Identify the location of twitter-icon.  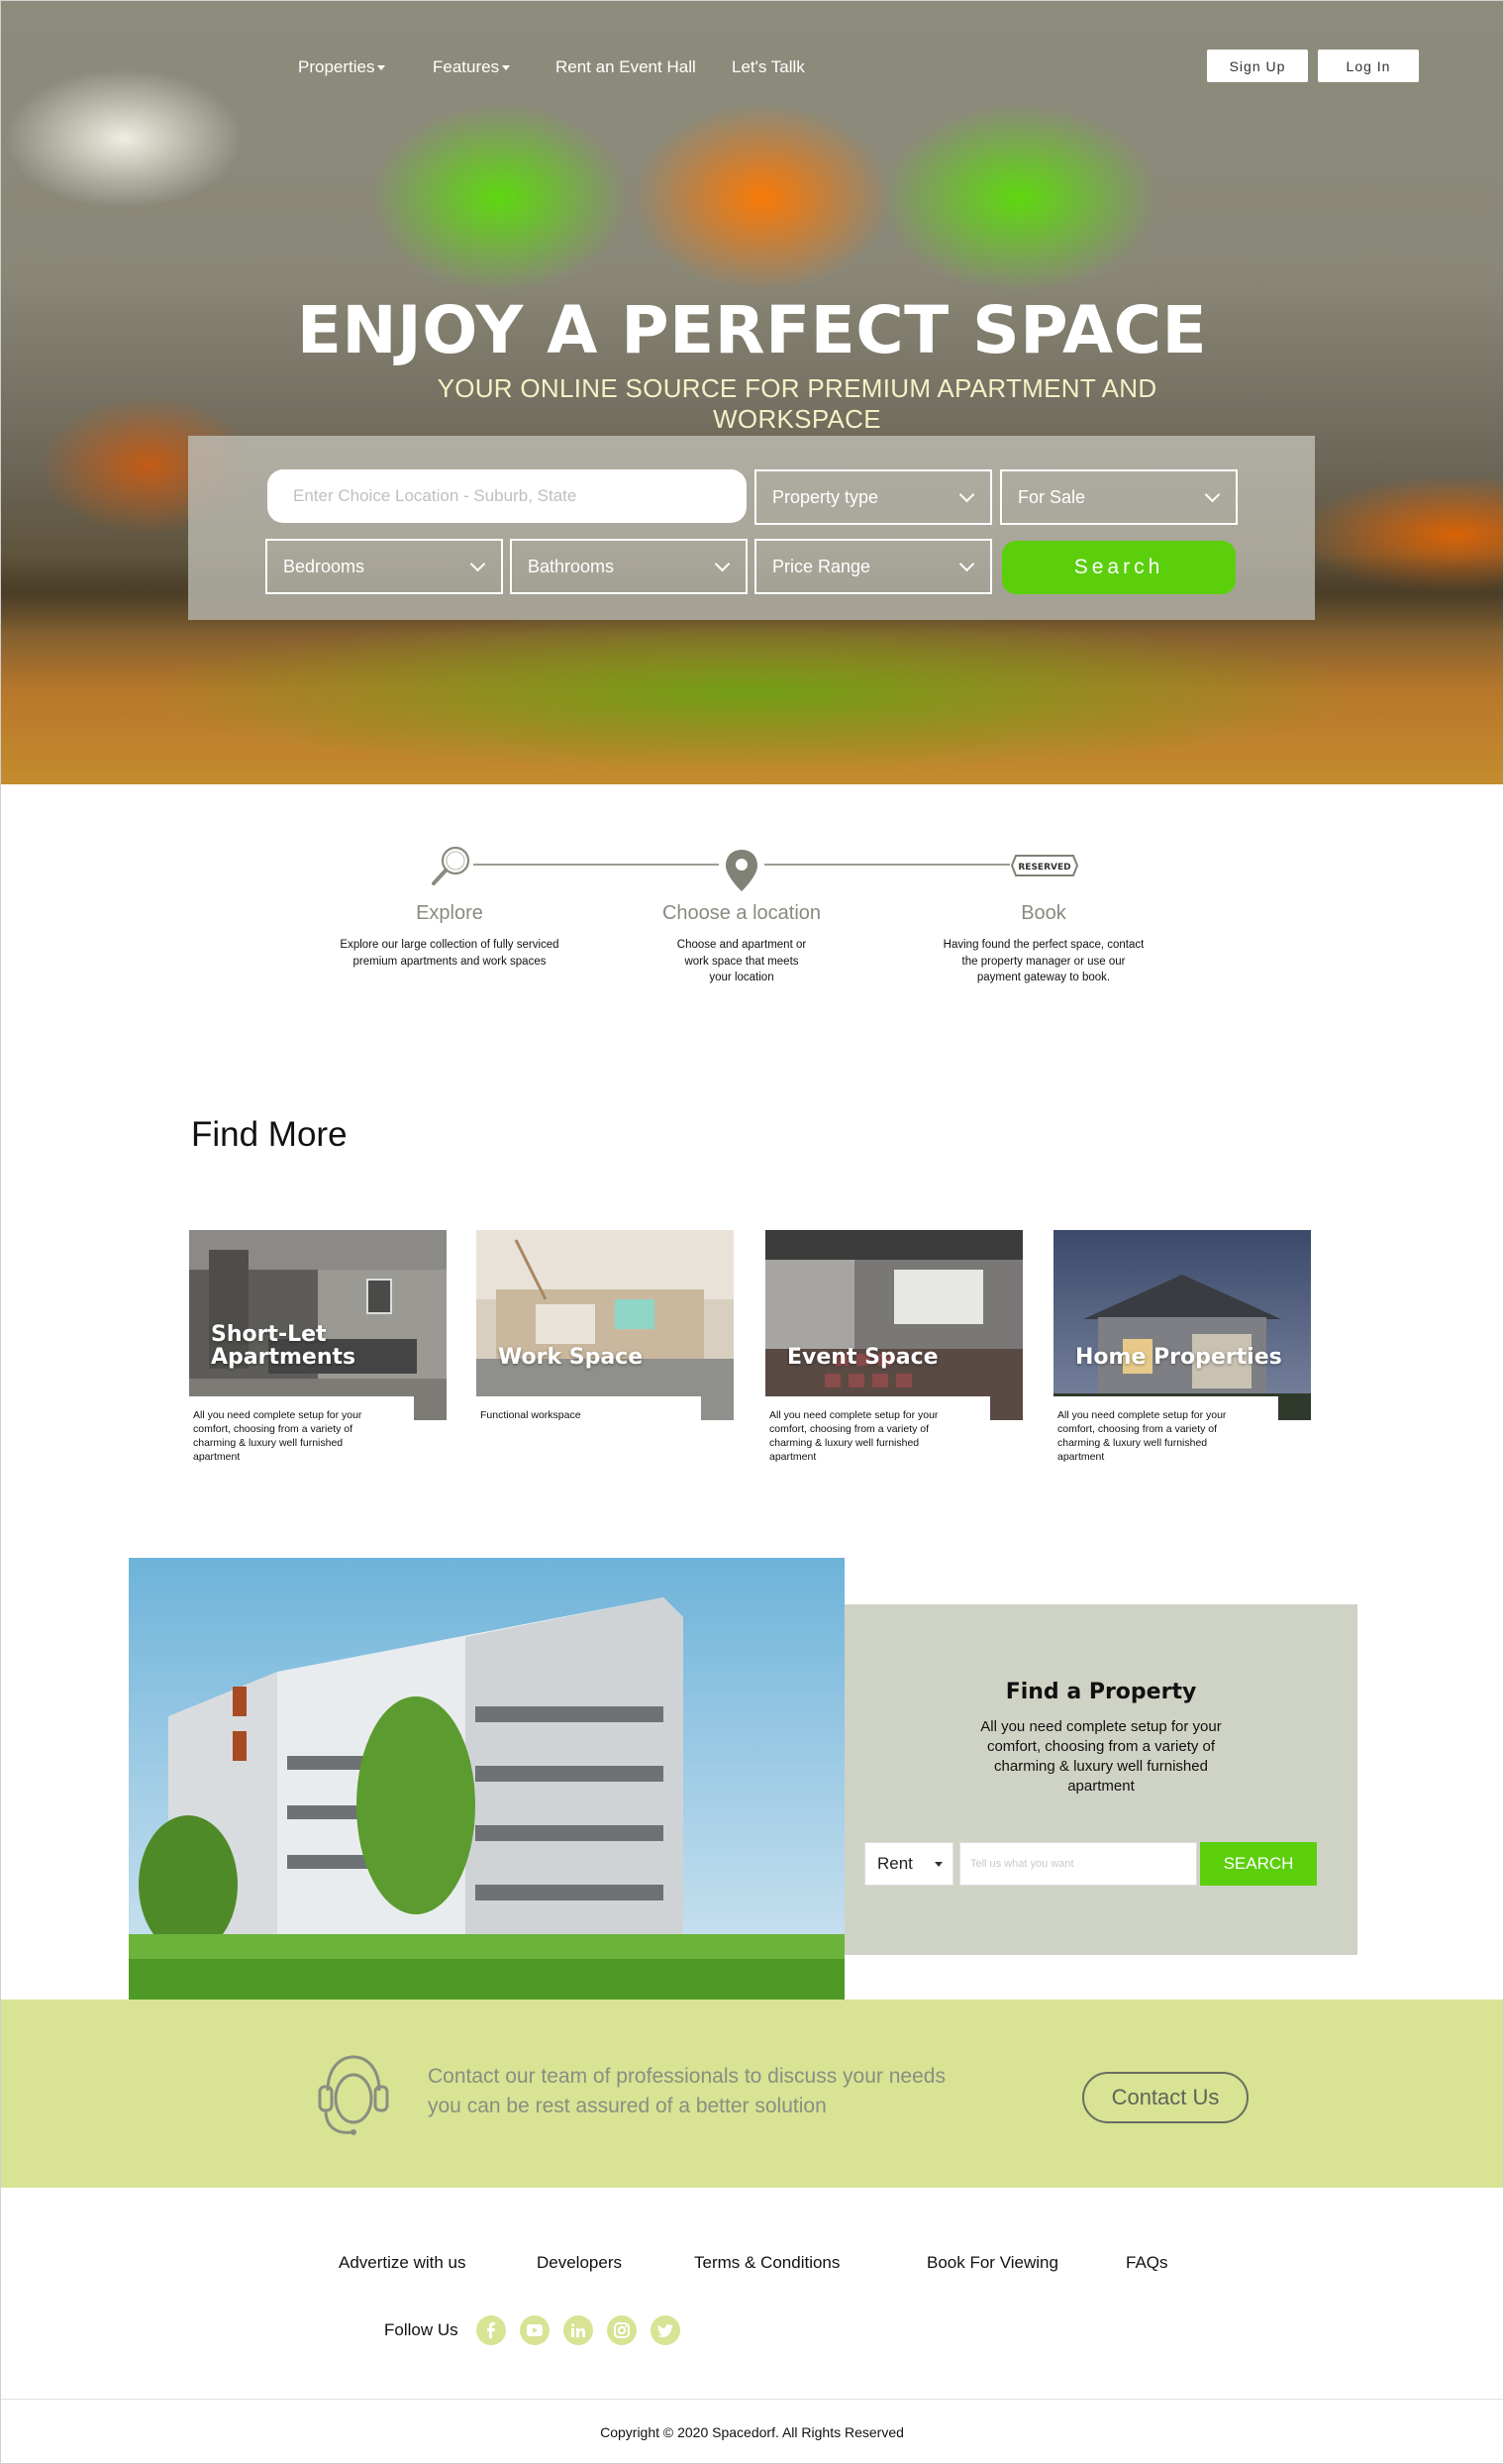
(666, 2330).